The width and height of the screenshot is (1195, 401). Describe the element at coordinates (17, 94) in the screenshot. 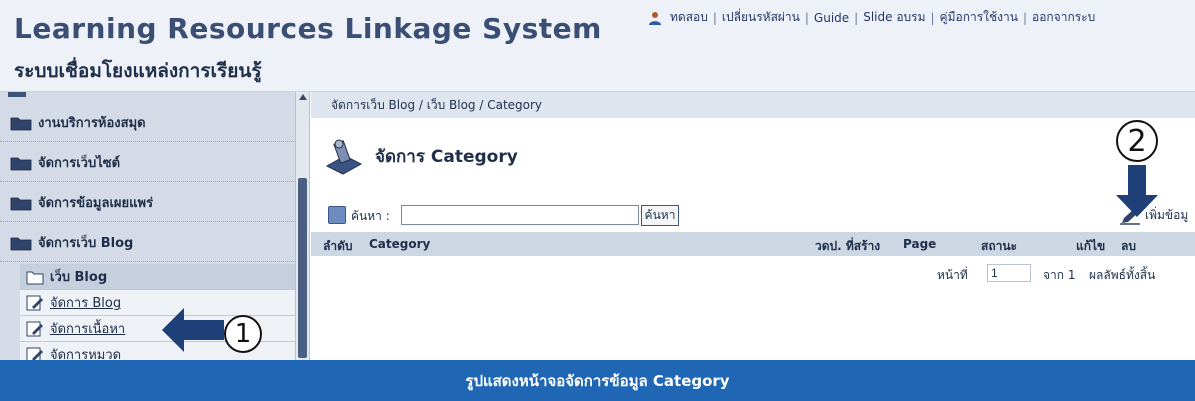

I see `sidebar-top-bar` at that location.